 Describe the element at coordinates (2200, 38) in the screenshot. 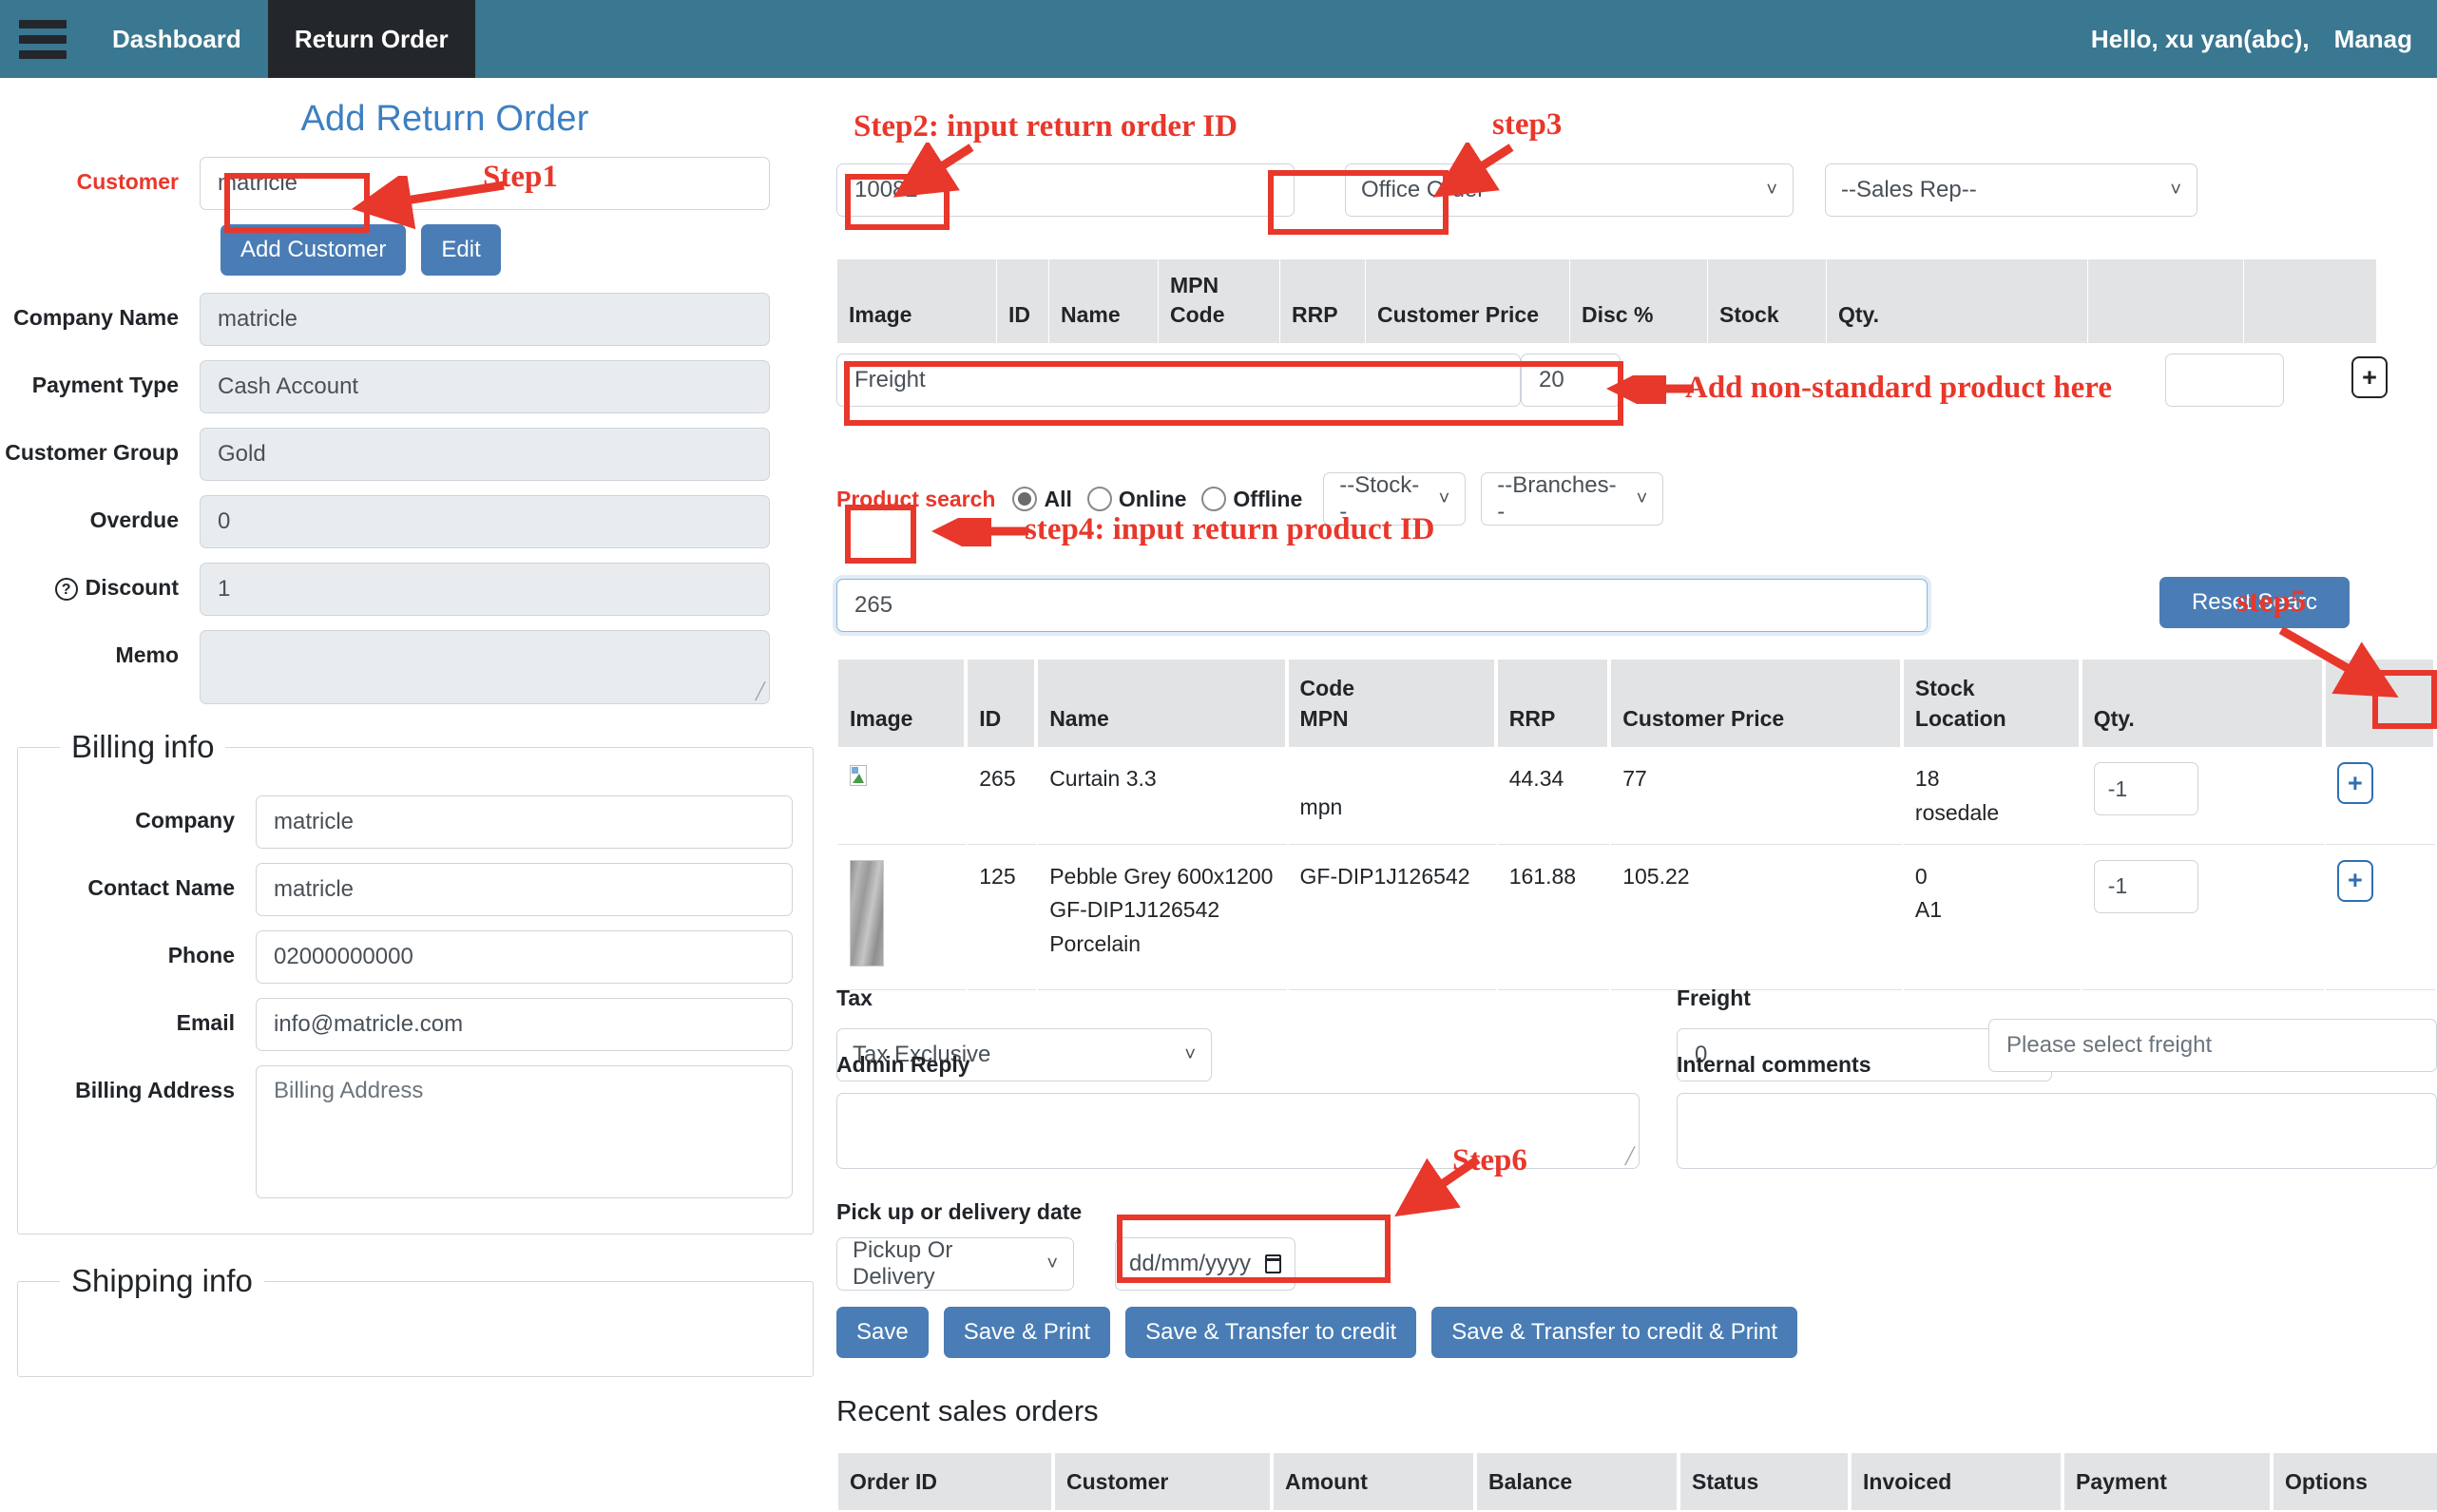

I see `greeting-text: Hello, xu yan(abc),` at that location.